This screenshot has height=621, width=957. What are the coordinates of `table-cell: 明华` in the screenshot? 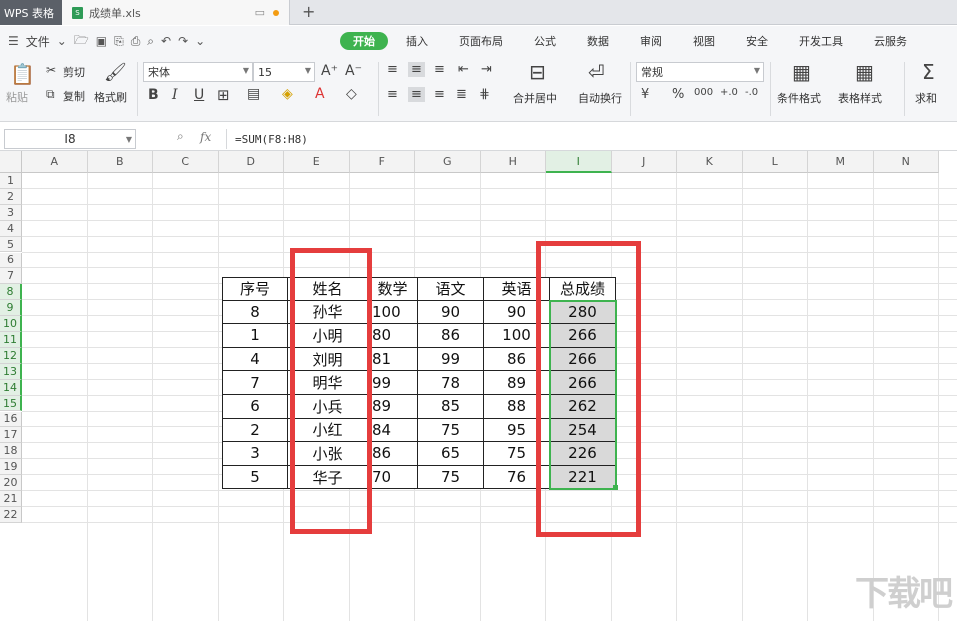 It's located at (328, 383).